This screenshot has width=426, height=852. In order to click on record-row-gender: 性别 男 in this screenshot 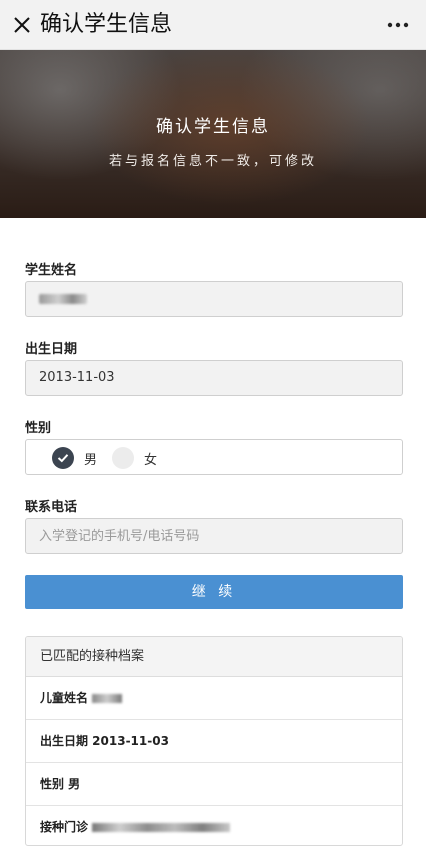, I will do `click(214, 784)`.